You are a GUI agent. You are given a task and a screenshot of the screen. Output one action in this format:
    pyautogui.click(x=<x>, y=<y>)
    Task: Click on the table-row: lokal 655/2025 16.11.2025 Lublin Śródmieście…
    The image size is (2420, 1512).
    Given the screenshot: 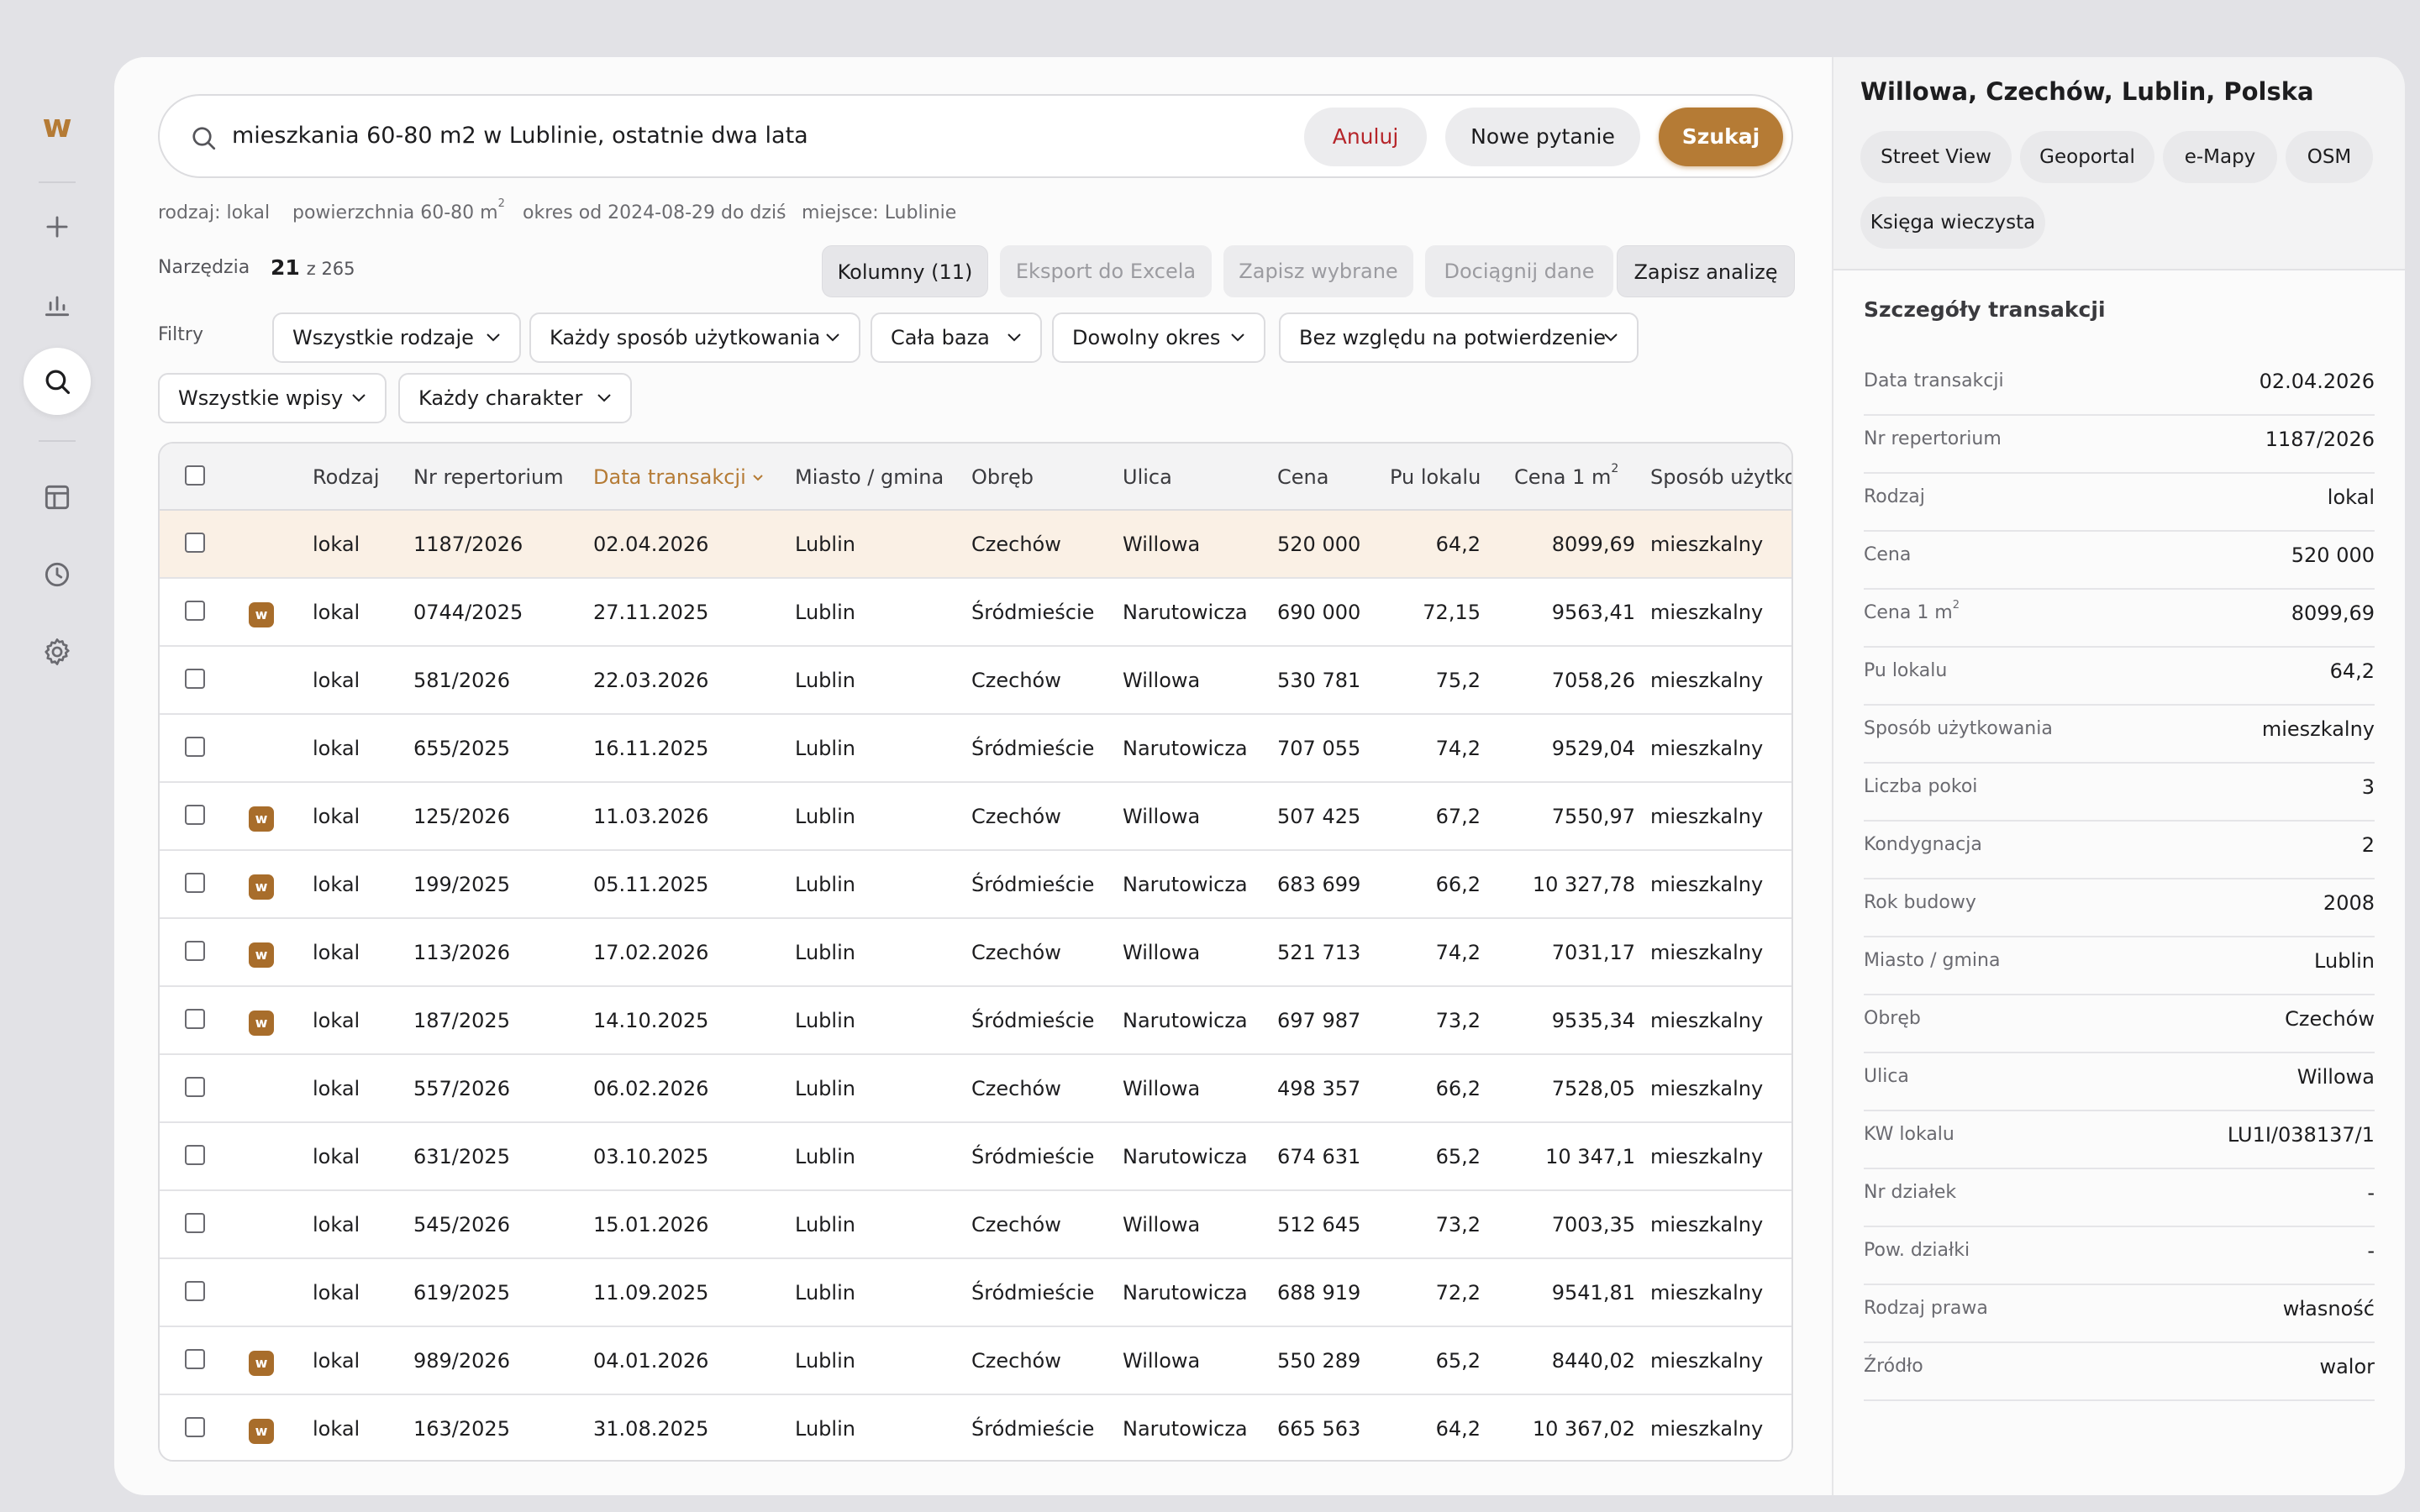 What is the action you would take?
    pyautogui.click(x=975, y=749)
    